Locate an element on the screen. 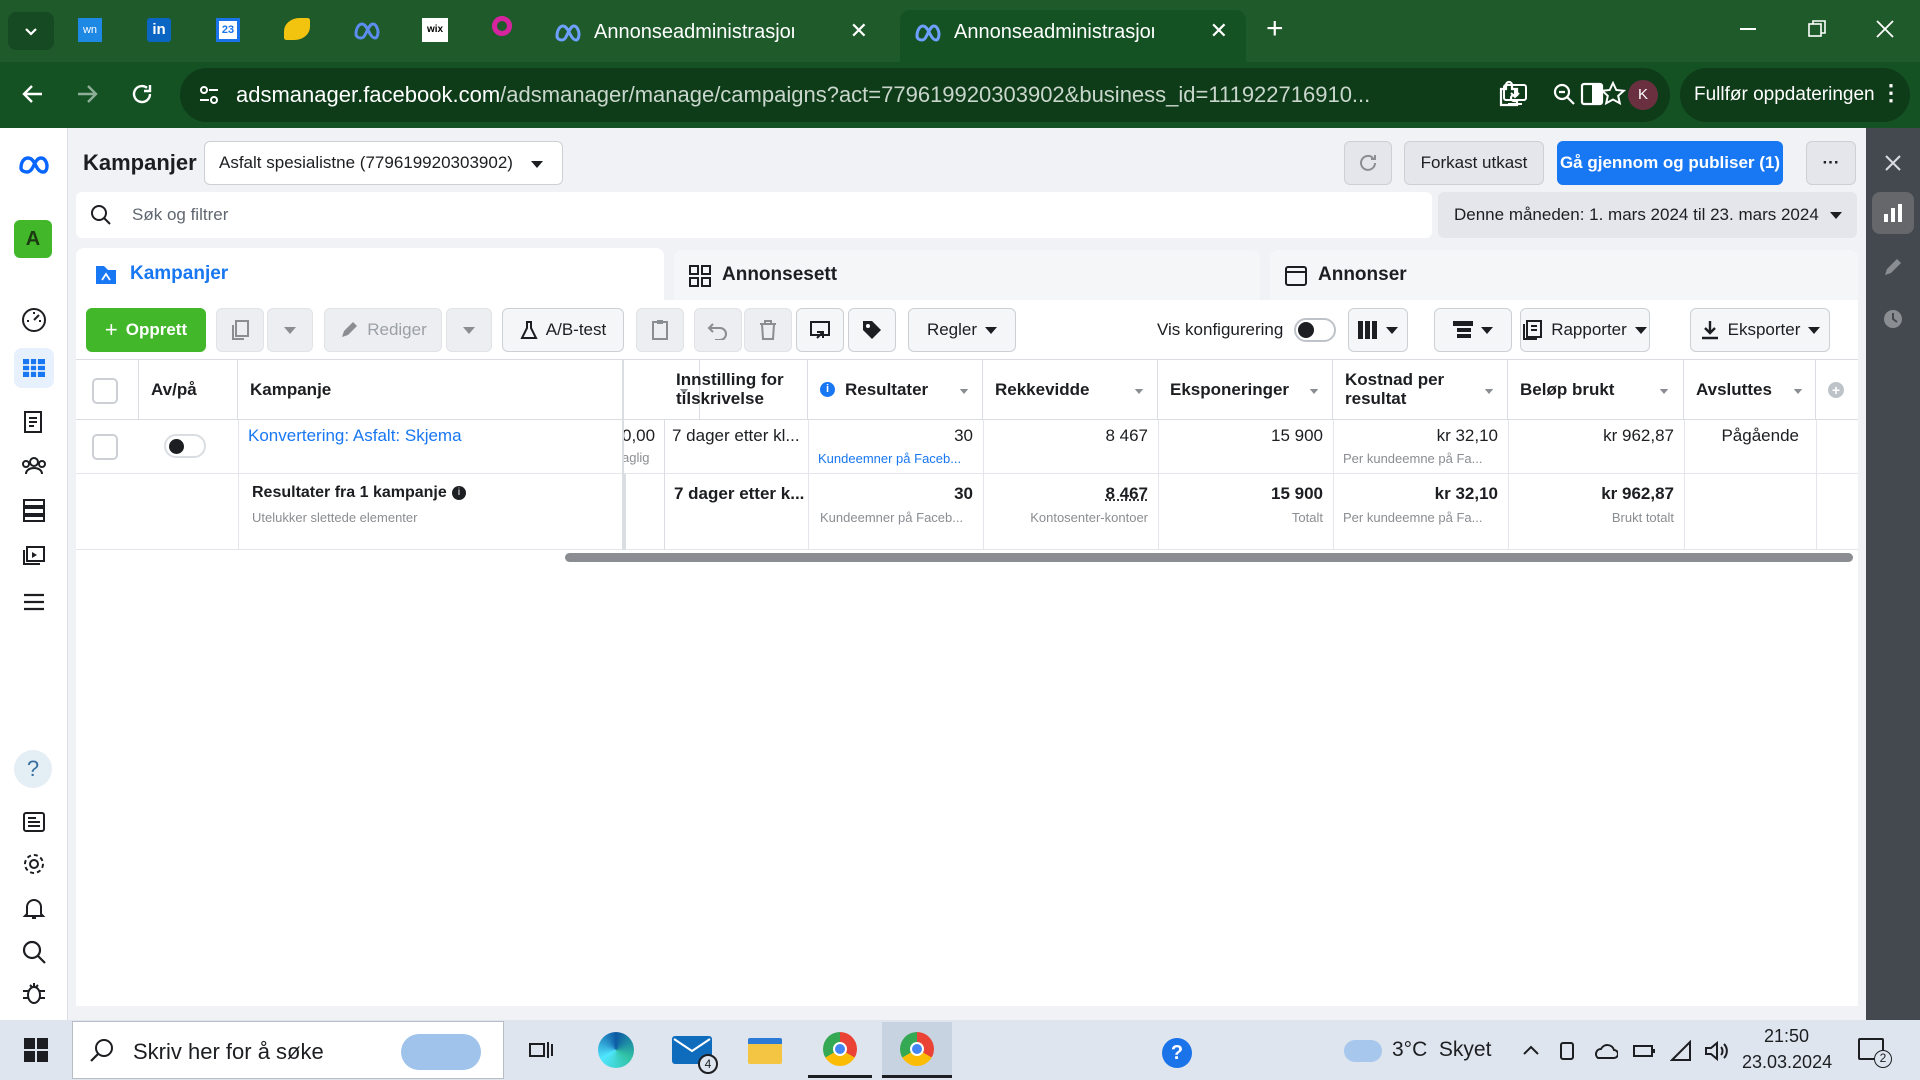 This screenshot has height=1080, width=1920. windows-start-icon is located at coordinates (36, 1050).